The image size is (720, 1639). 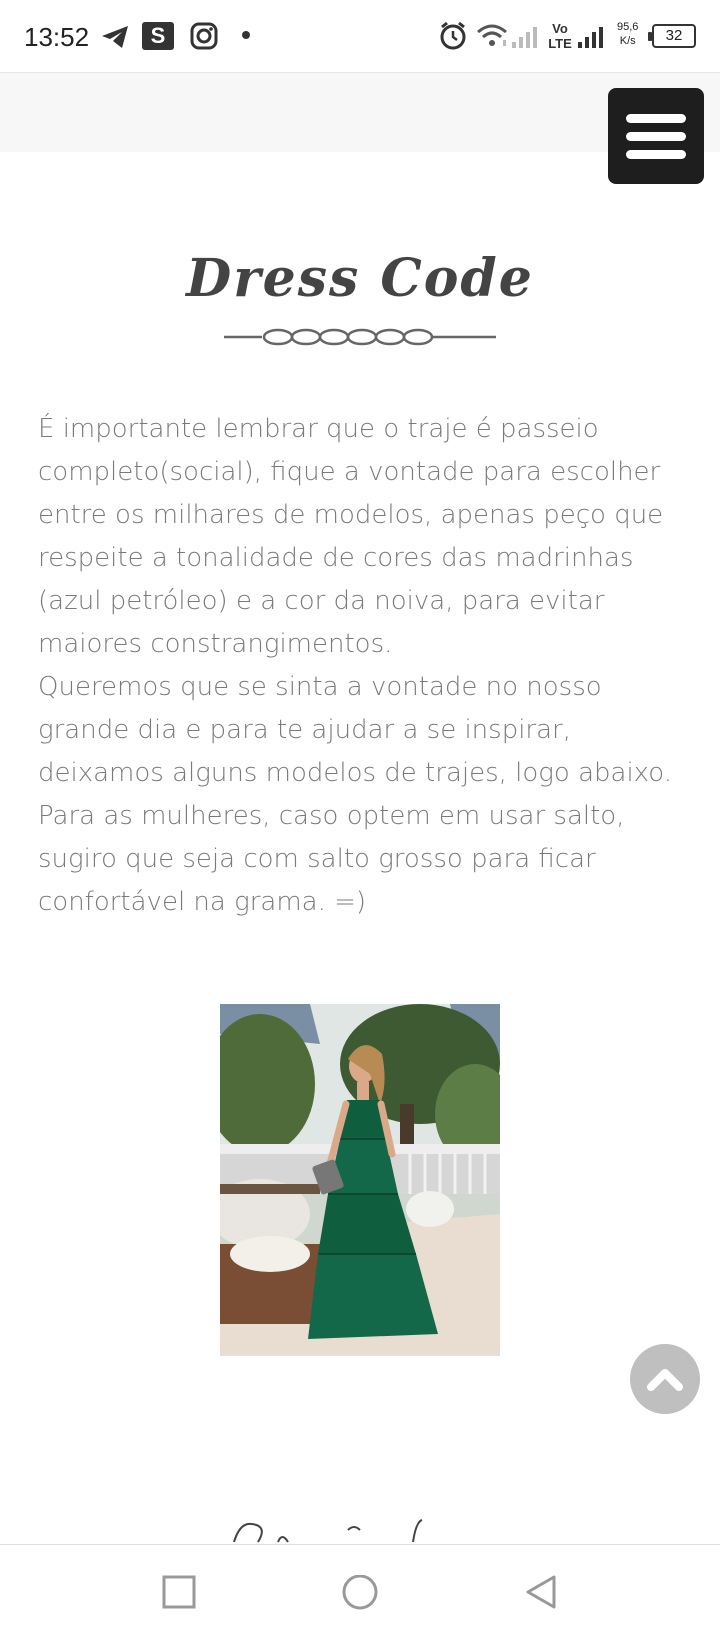 What do you see at coordinates (628, 27) in the screenshot?
I see `net-speed-value: 95,6` at bounding box center [628, 27].